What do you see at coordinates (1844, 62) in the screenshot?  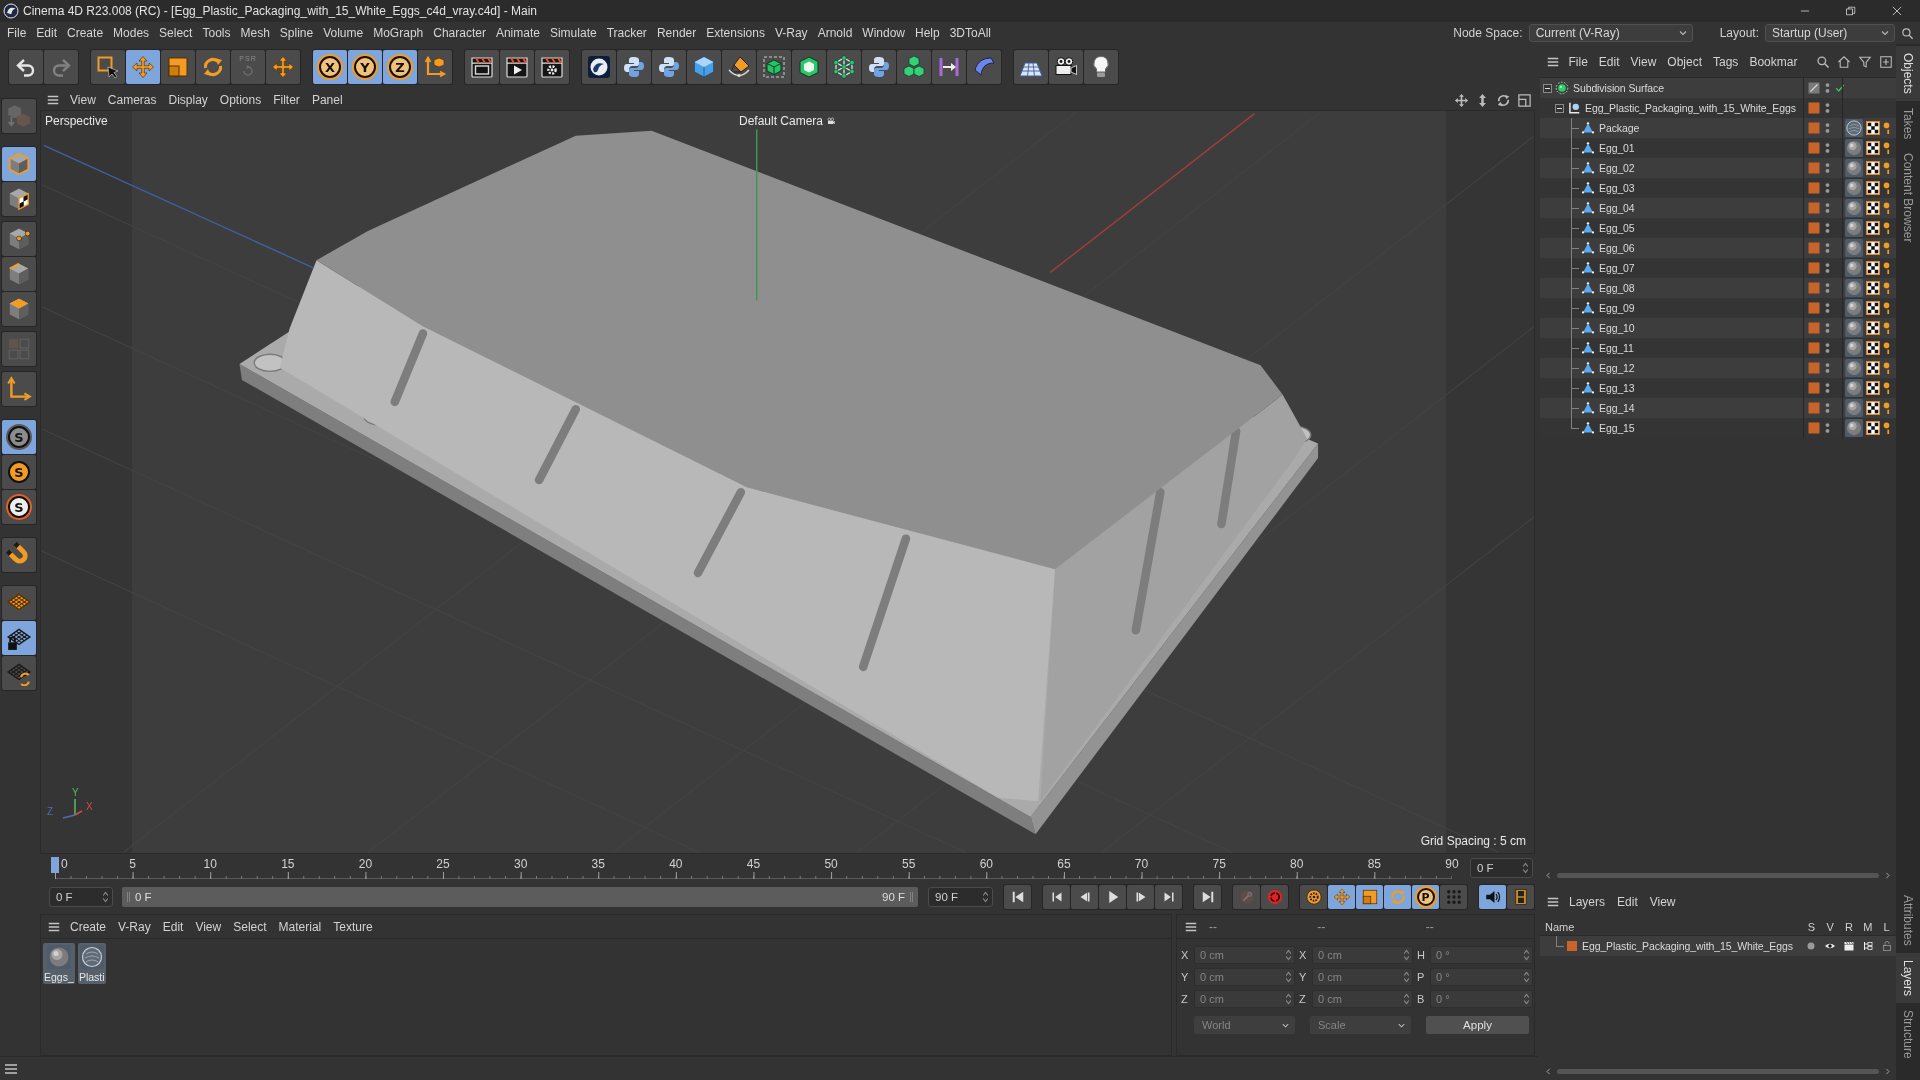 I see `house-icon` at bounding box center [1844, 62].